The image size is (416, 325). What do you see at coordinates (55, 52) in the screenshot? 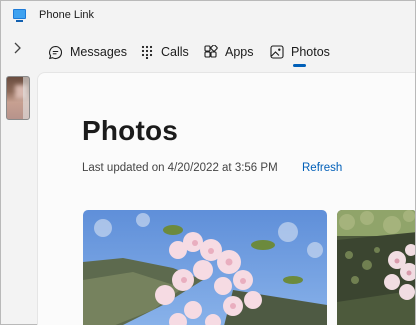
I see `chat-bubble-icon` at bounding box center [55, 52].